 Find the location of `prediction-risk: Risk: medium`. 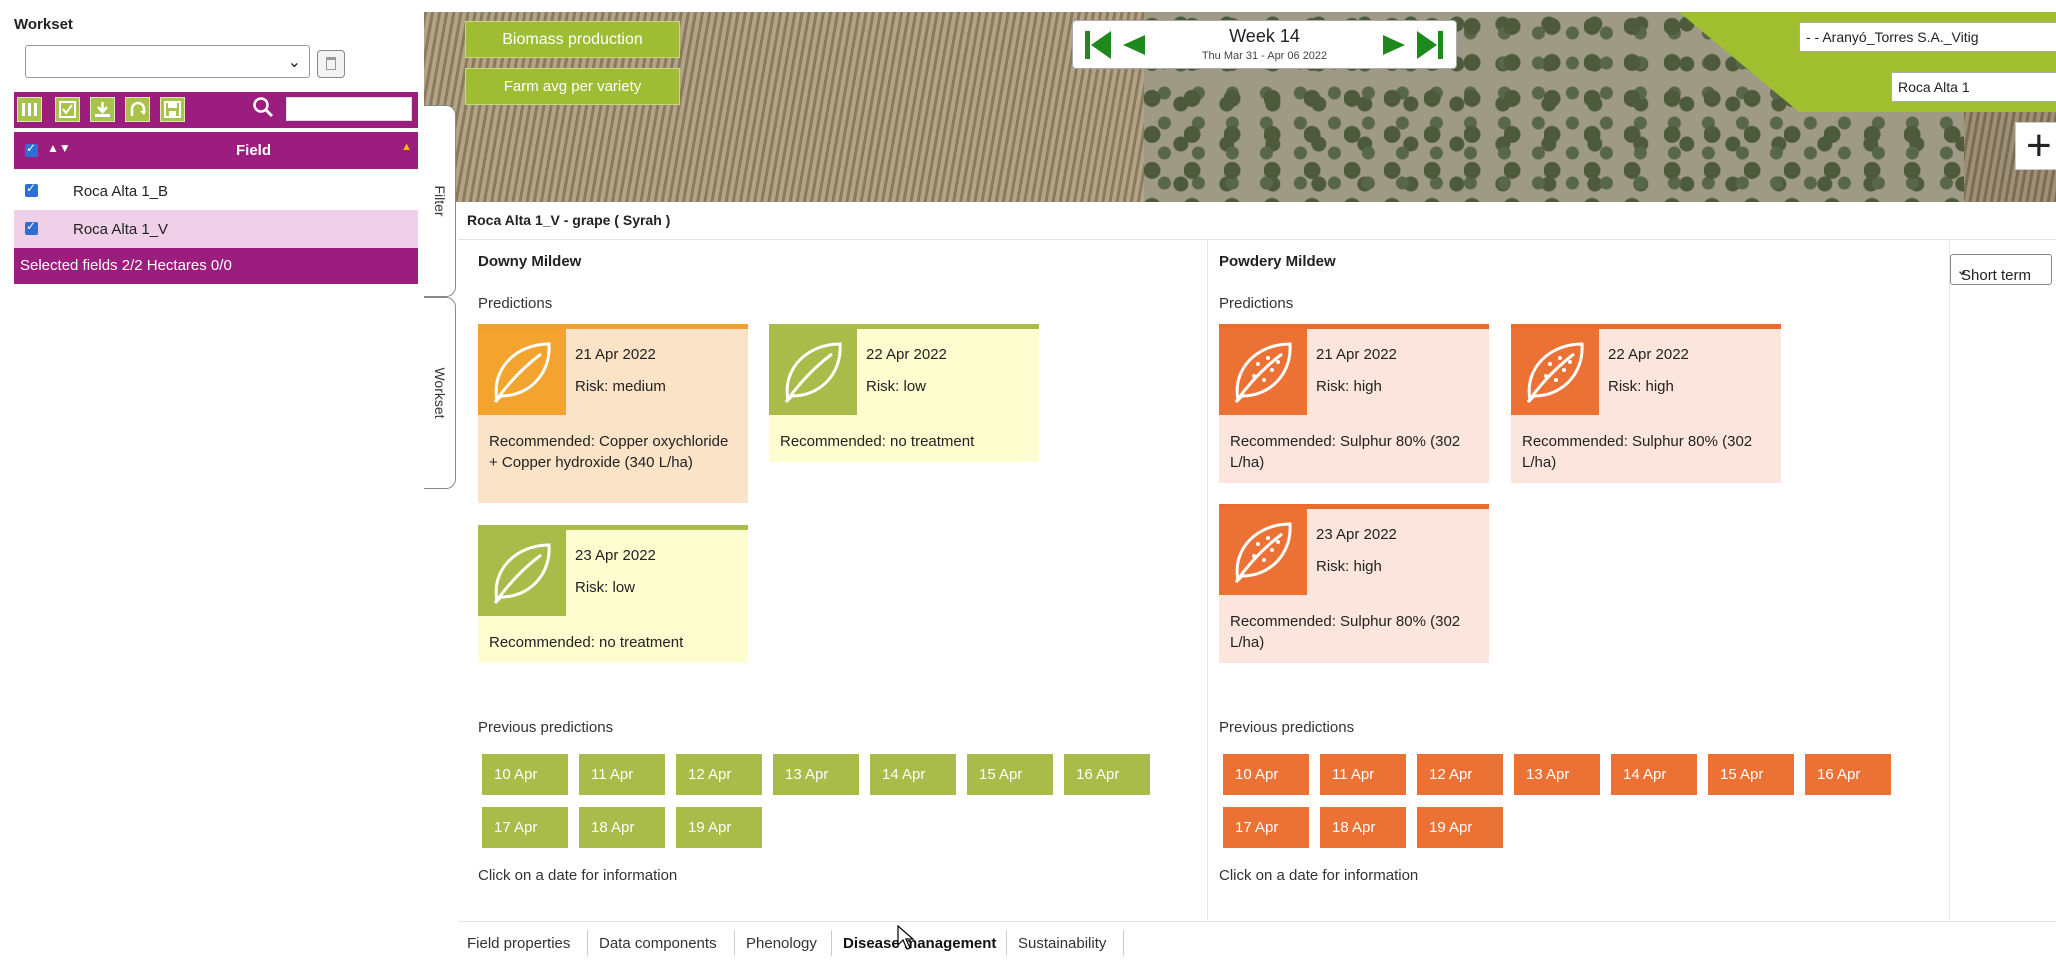

prediction-risk: Risk: medium is located at coordinates (620, 386).